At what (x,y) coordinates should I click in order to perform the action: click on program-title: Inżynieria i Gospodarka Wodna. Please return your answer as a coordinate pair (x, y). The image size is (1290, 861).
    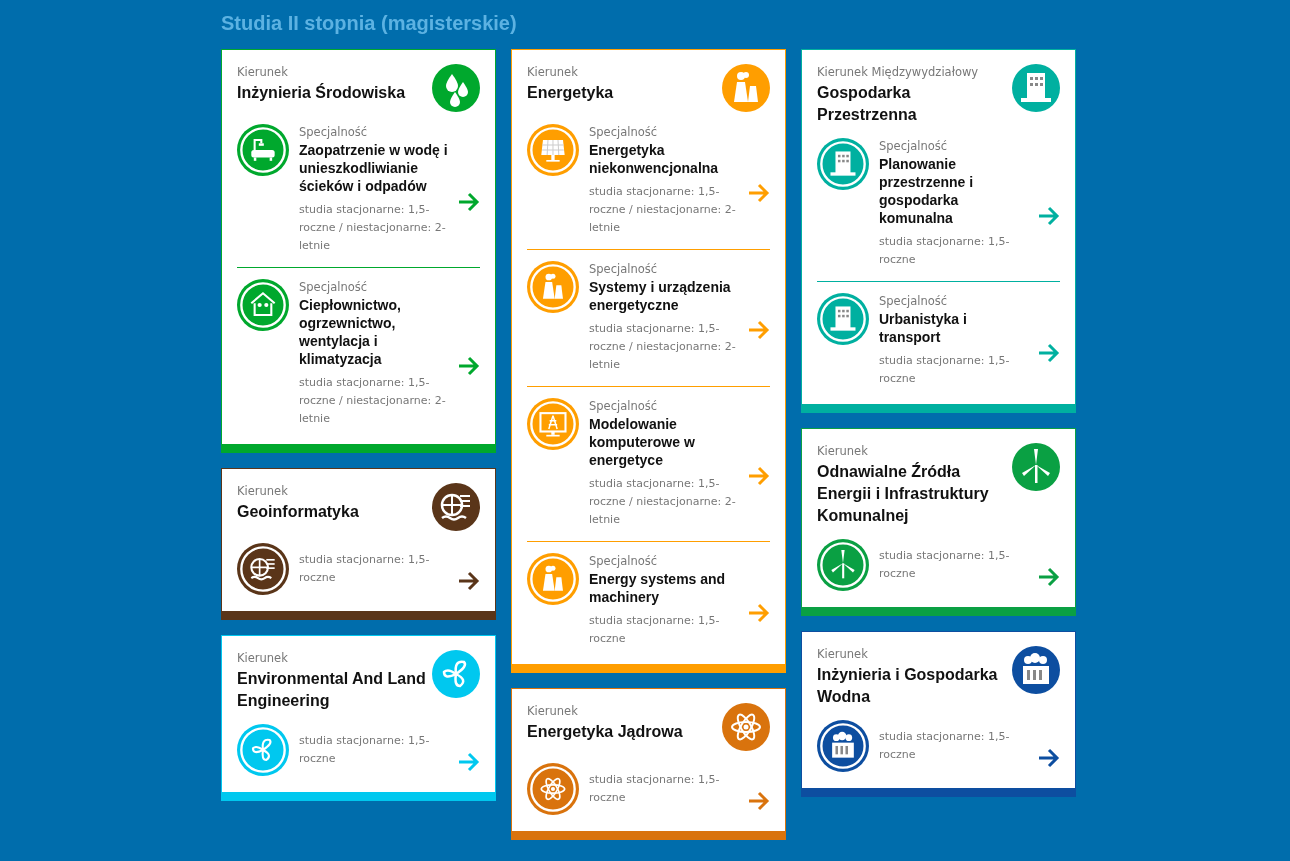
    Looking at the image, I should click on (911, 686).